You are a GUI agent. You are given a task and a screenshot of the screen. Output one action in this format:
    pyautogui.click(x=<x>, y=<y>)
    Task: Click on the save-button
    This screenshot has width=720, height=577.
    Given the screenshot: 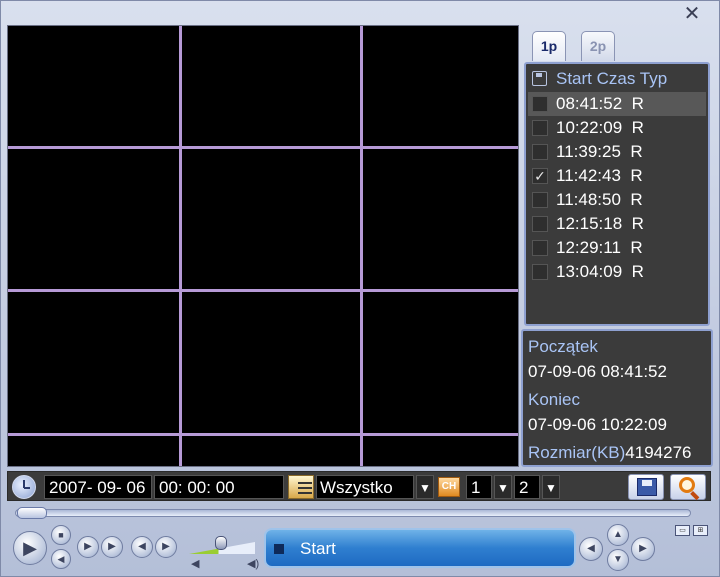 What is the action you would take?
    pyautogui.click(x=646, y=487)
    